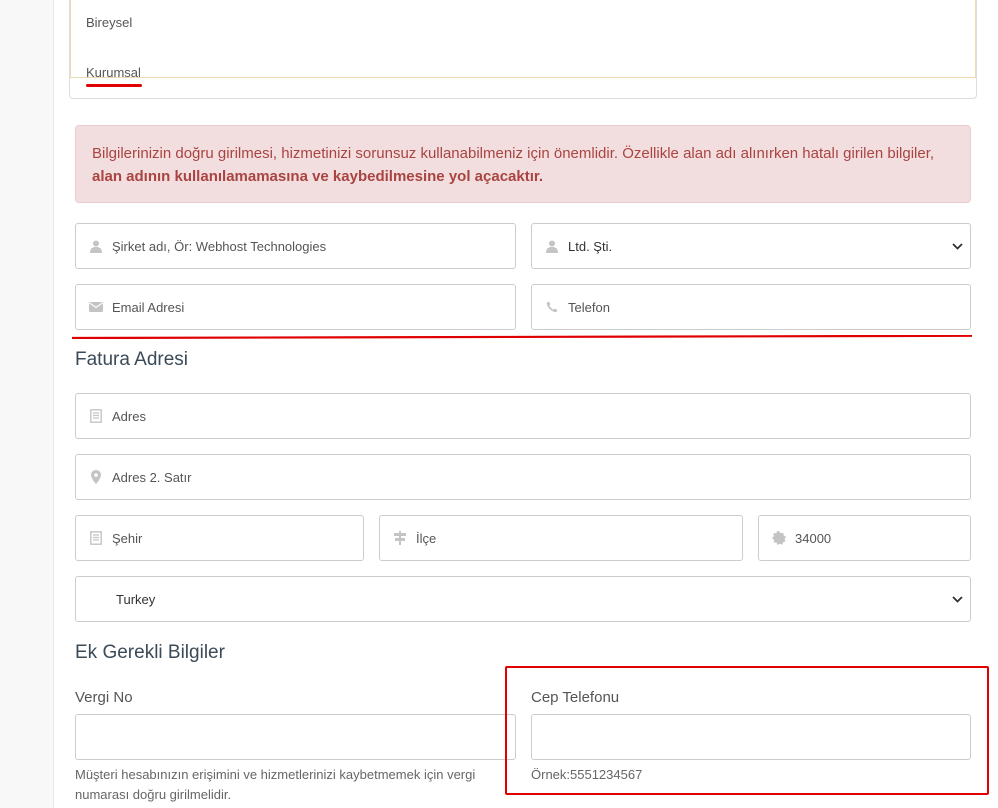  I want to click on extra-info-title: Ek Gerekli Bilgiler, so click(150, 652).